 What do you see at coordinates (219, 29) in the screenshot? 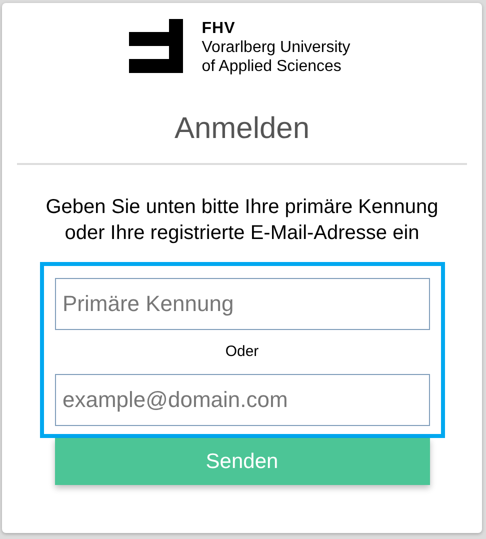
I see `logo-name: FHV` at bounding box center [219, 29].